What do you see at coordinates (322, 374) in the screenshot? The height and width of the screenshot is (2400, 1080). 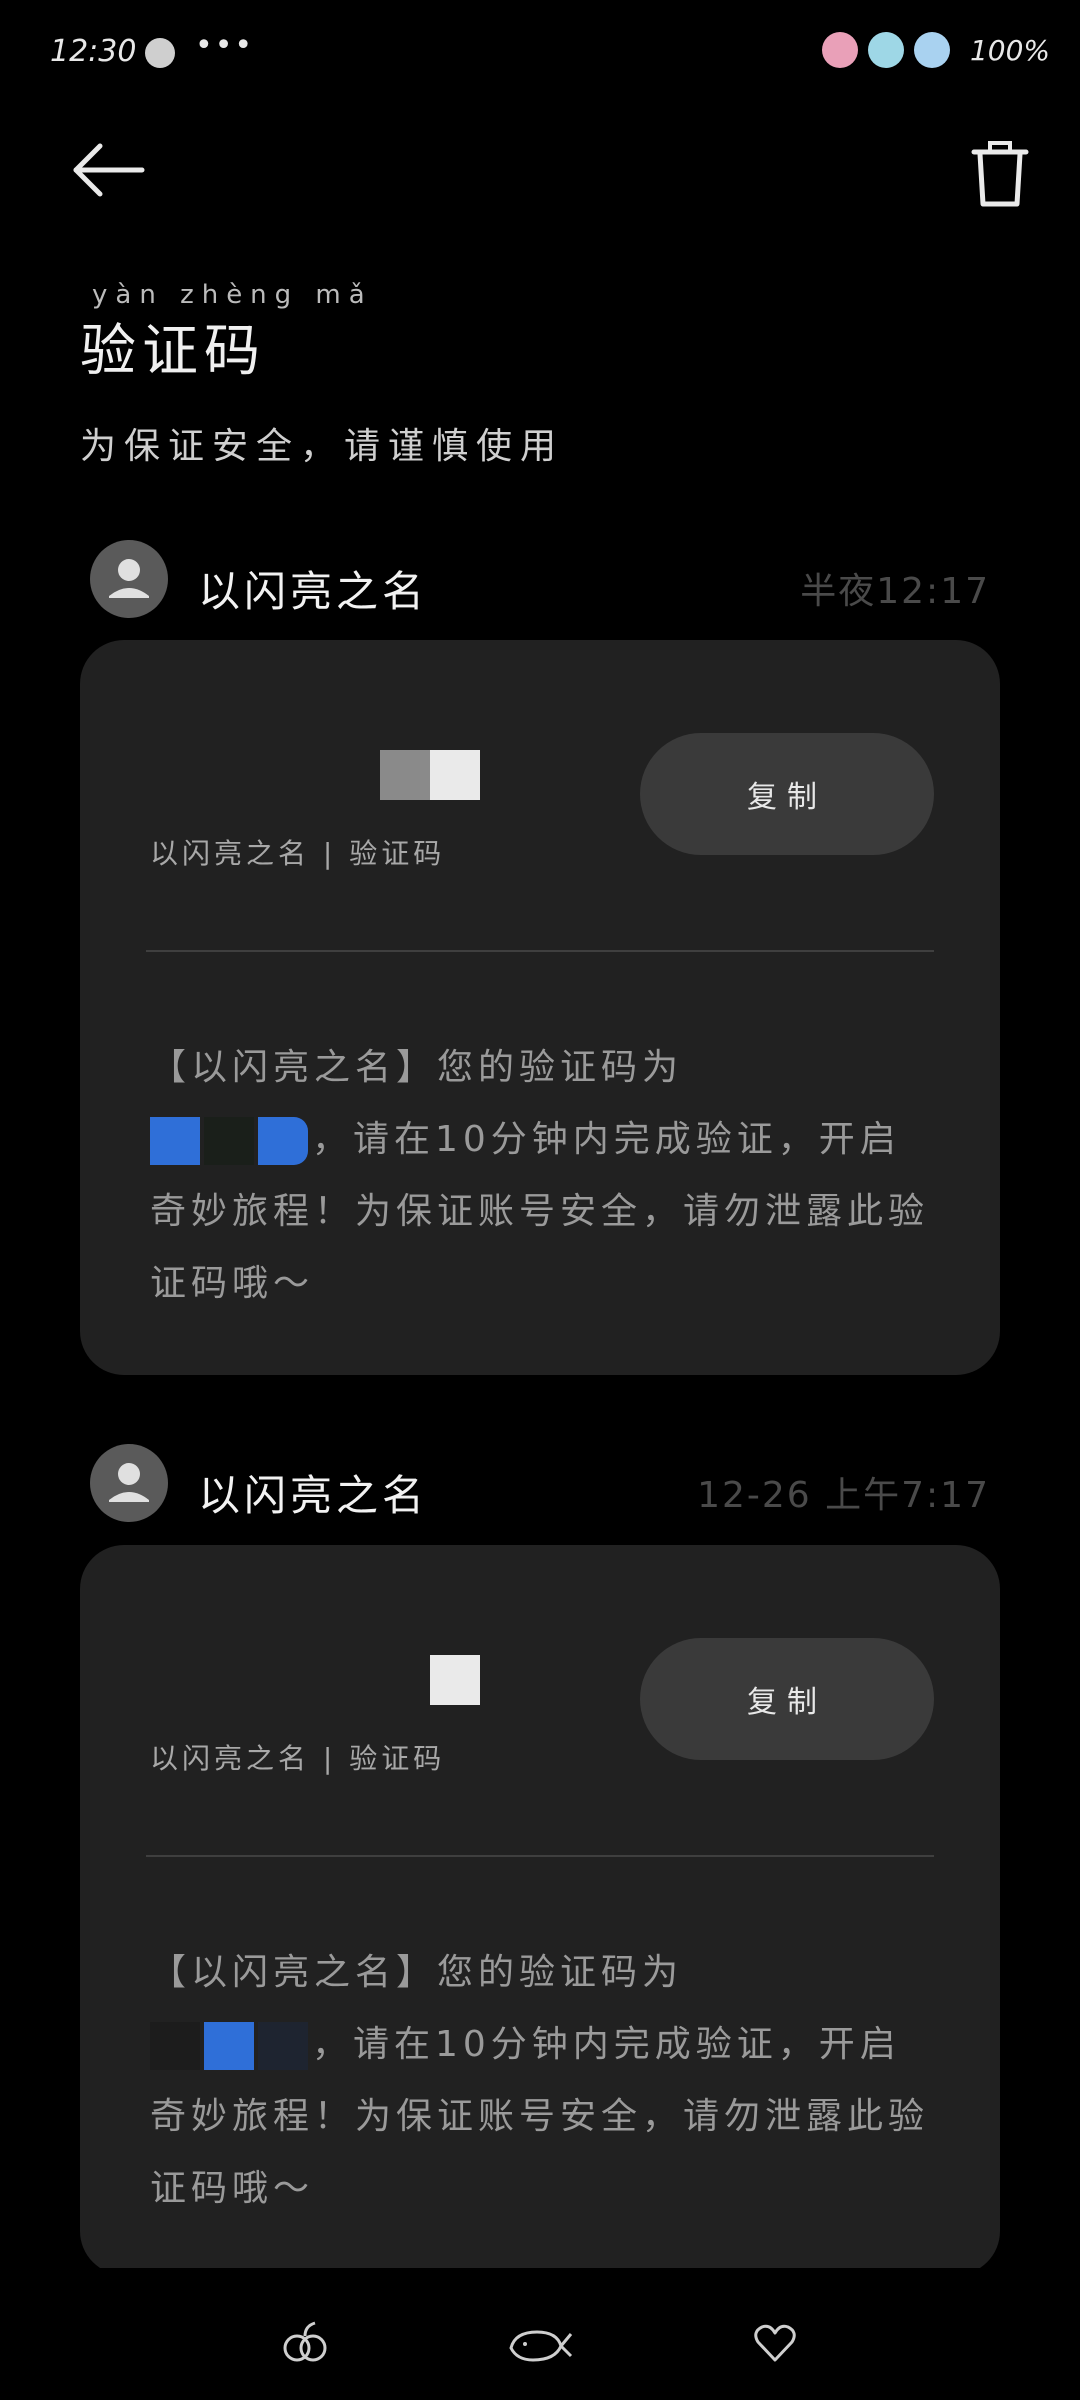 I see `page-header: yàn zhèng mǎ 验证码 为保证安全，请谨慎使用` at bounding box center [322, 374].